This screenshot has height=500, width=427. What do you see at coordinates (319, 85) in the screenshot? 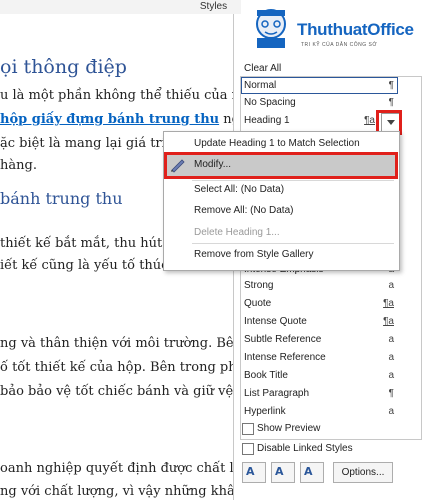
I see `style-normal: Normal ¶` at bounding box center [319, 85].